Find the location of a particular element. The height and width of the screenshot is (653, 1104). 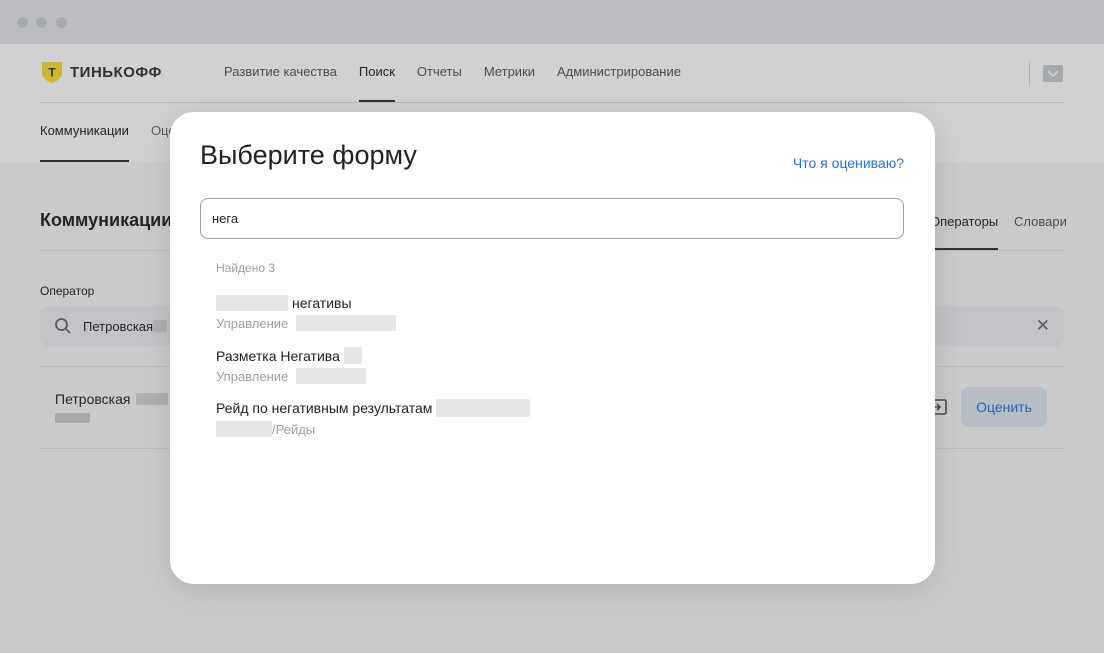

result-subtitle: /Рейды is located at coordinates (294, 429).